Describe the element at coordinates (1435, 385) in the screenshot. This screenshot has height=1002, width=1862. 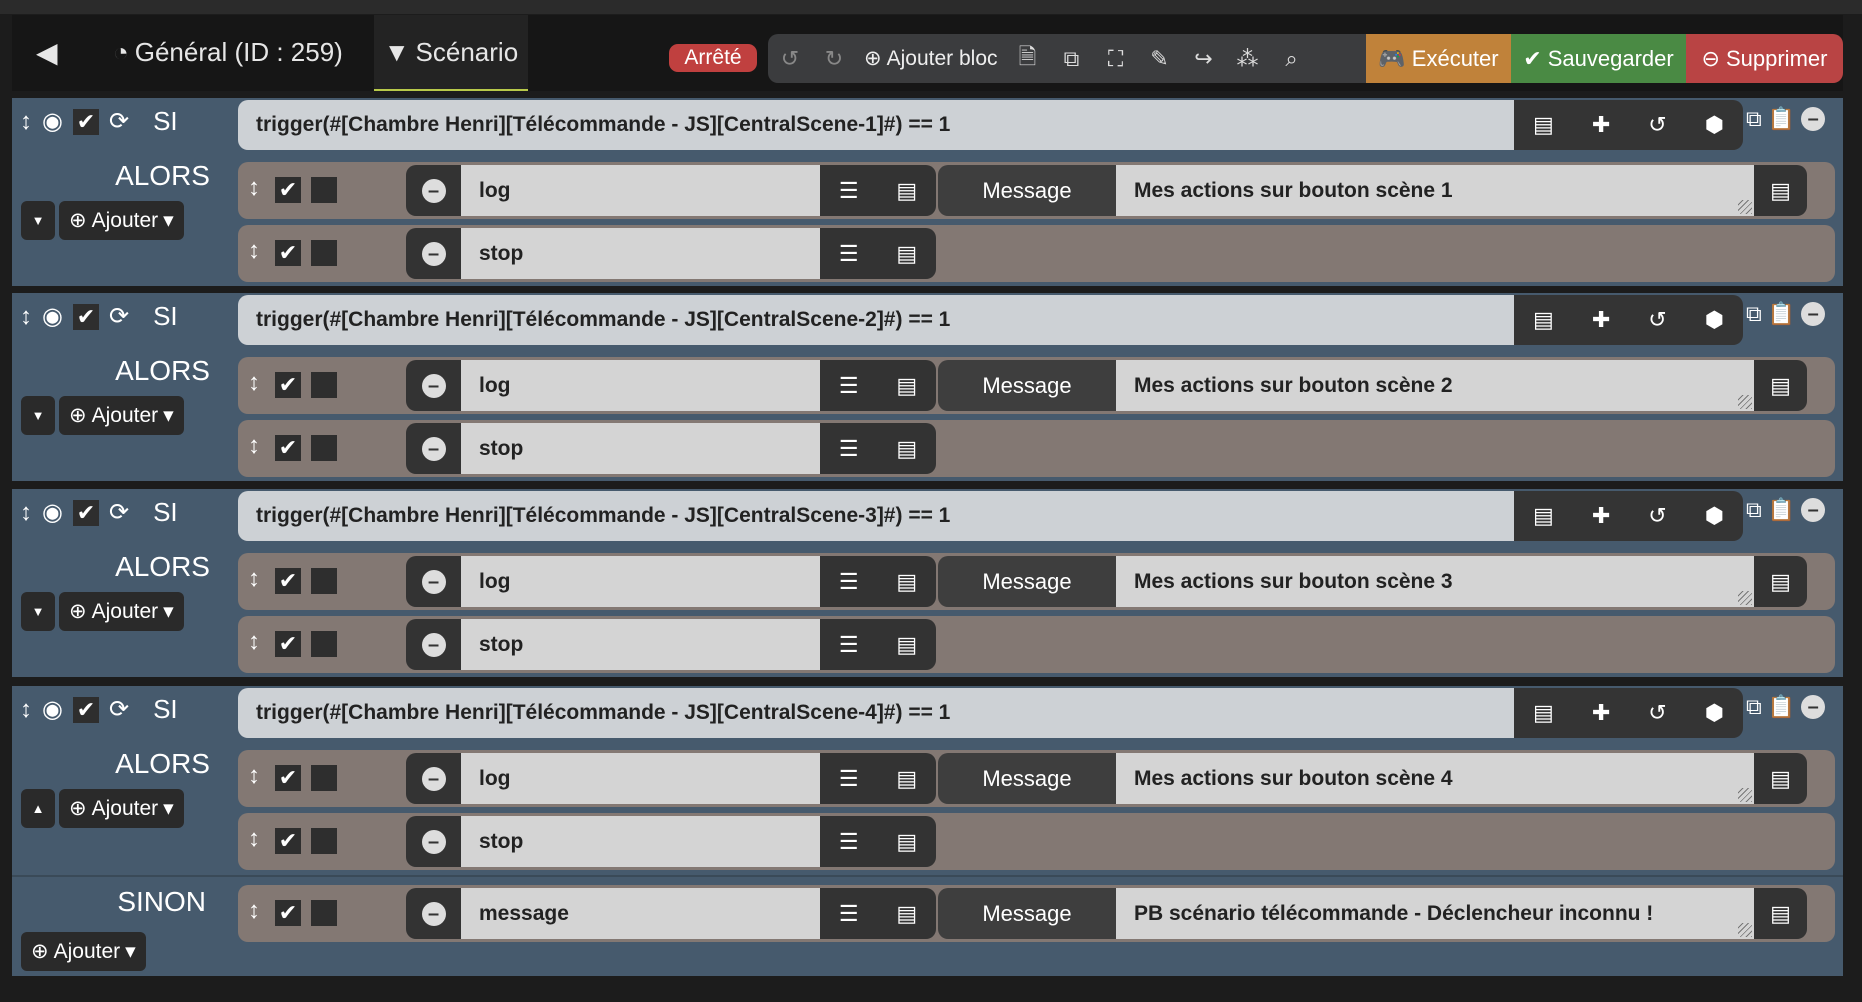
I see `message-input: Mes actions sur bouton scène 2` at that location.